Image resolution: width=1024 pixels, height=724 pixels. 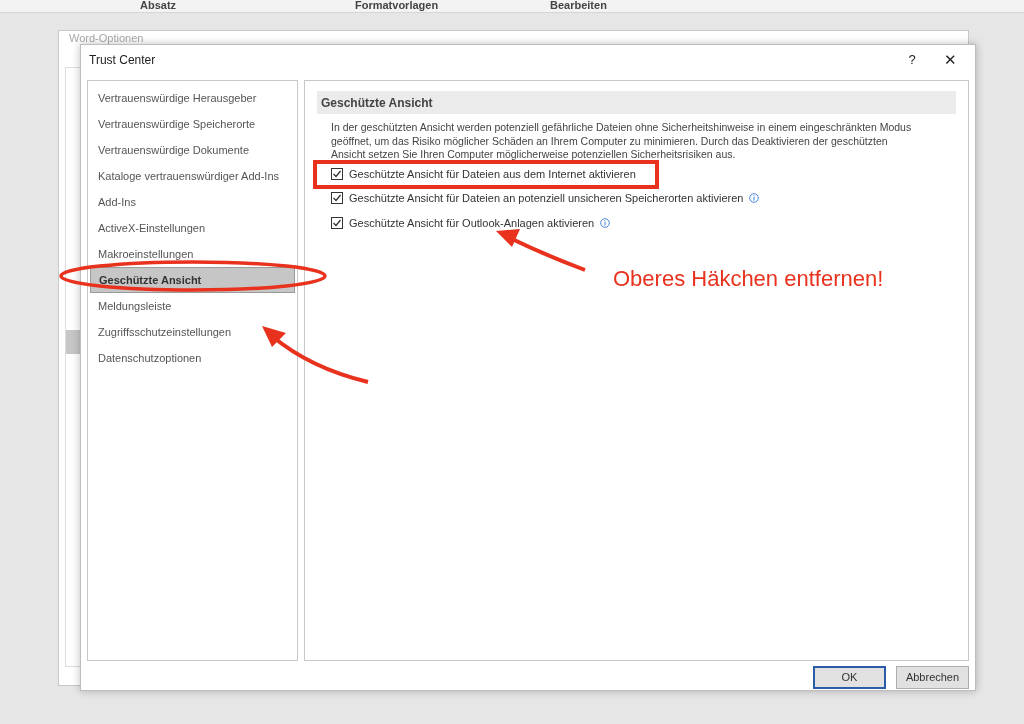 What do you see at coordinates (849, 677) in the screenshot?
I see `dialog-button: OK` at bounding box center [849, 677].